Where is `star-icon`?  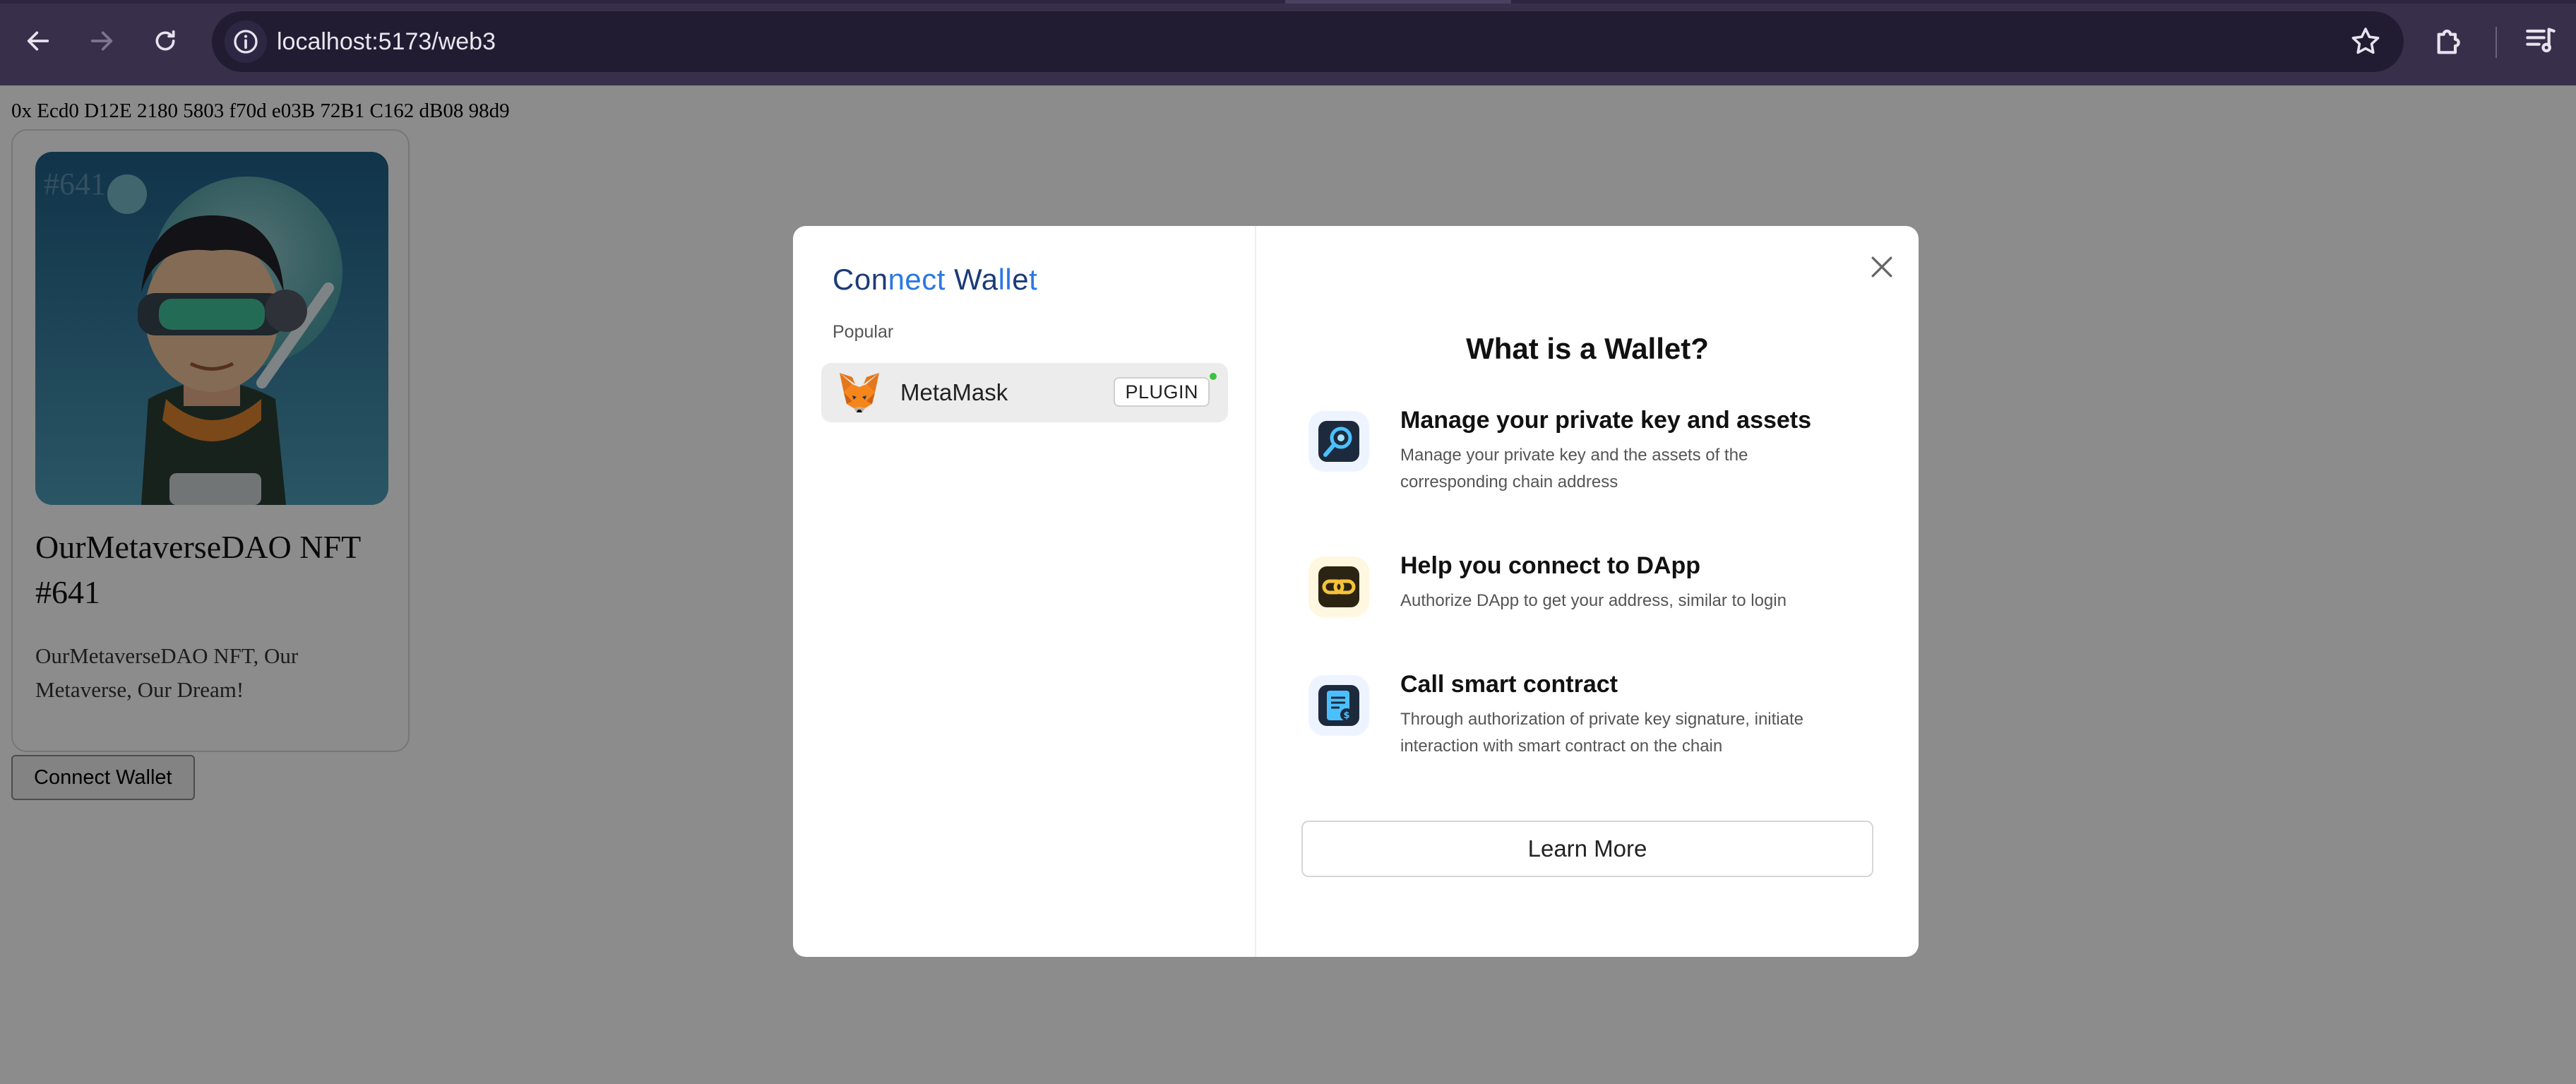
star-icon is located at coordinates (2366, 42).